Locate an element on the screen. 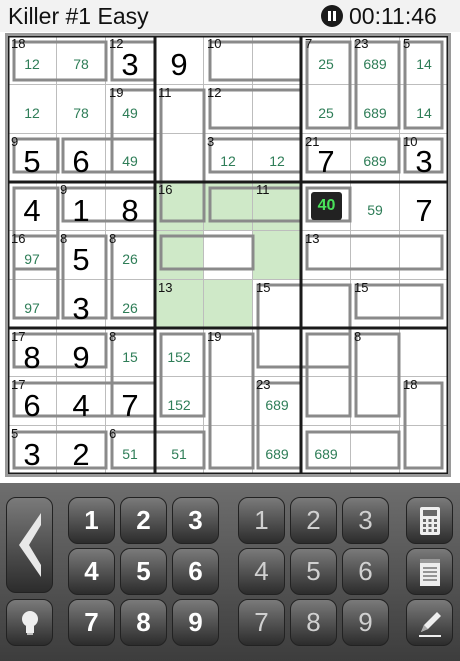 Image resolution: width=460 pixels, height=661 pixels. cell-r4c8: 59 is located at coordinates (375, 206).